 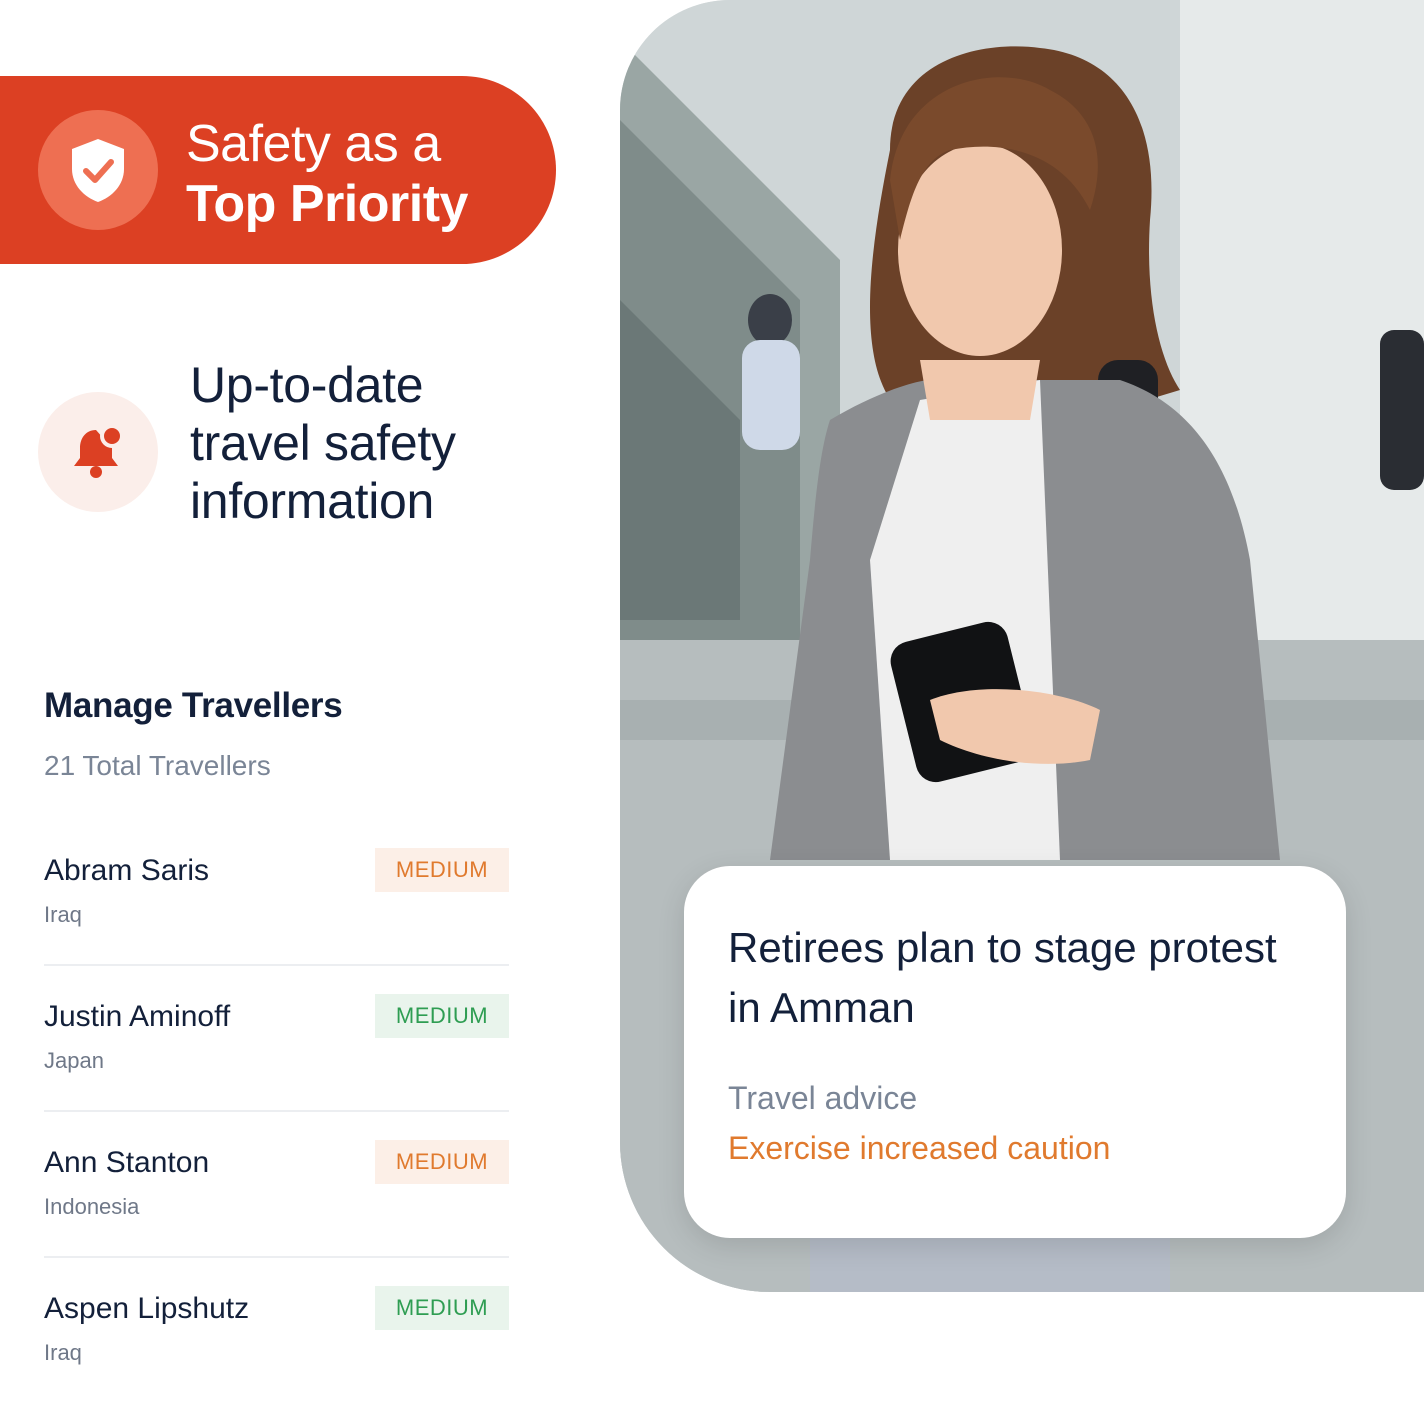 I want to click on total-travellers-count: 21 Total Travellers, so click(x=157, y=765).